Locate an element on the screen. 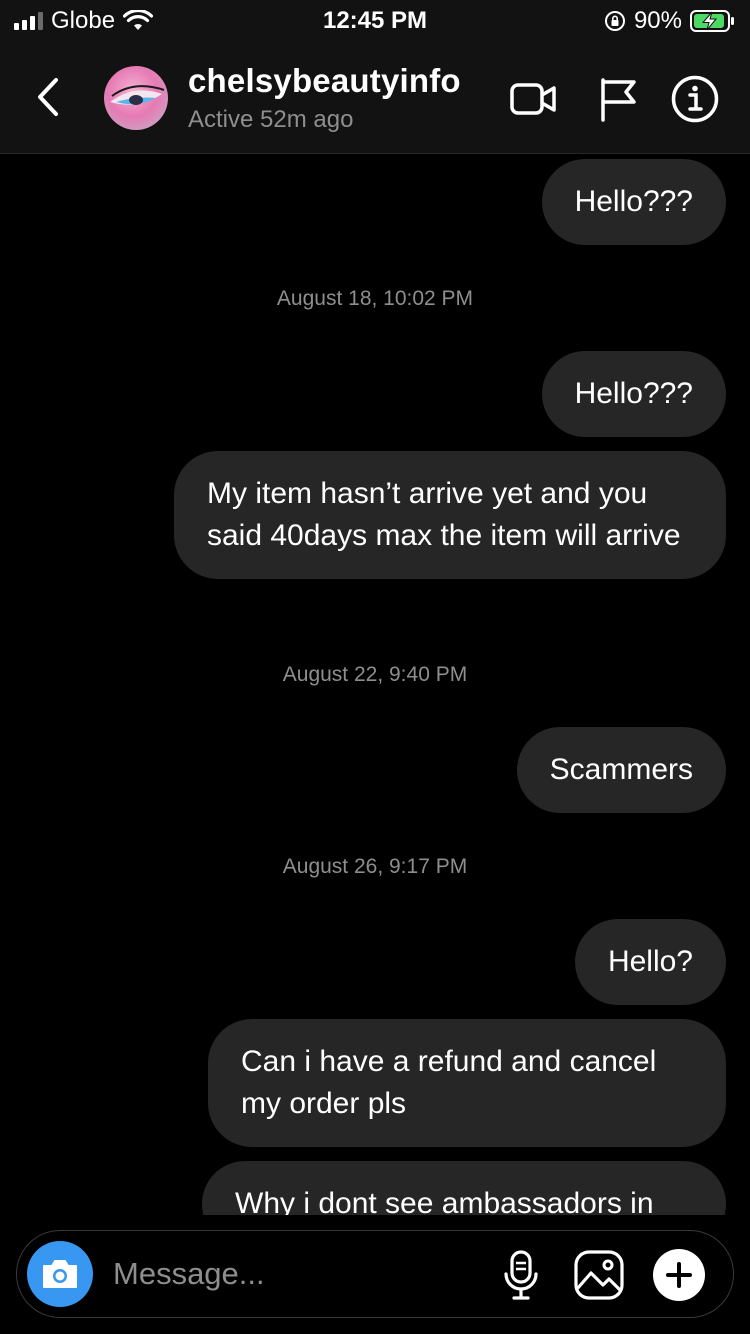  chat-username: chelsybeautyinfo is located at coordinates (324, 81).